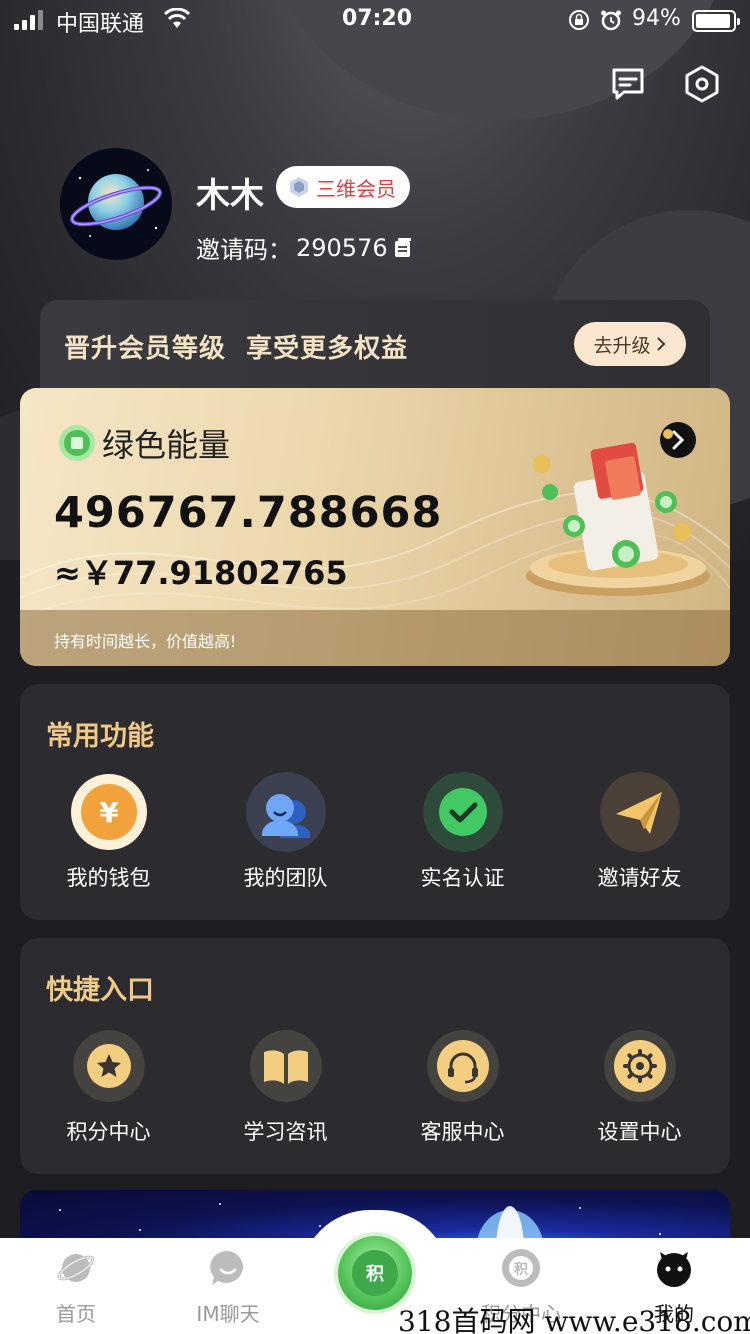 The height and width of the screenshot is (1334, 750). Describe the element at coordinates (574, 1319) in the screenshot. I see `site-watermark: 318首码网 www.e318.com` at that location.